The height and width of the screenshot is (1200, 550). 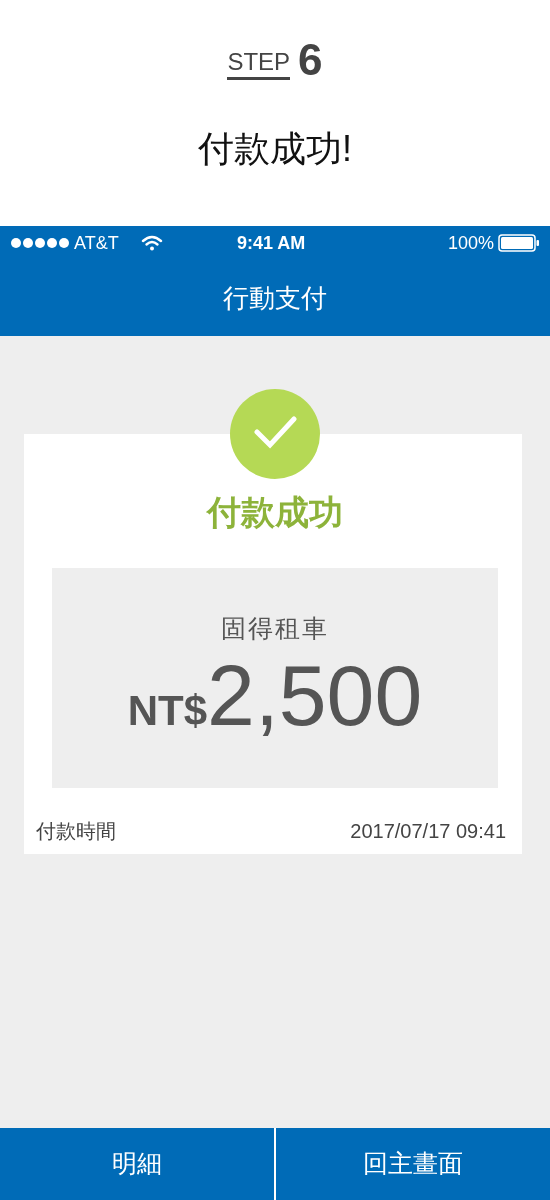 What do you see at coordinates (167, 710) in the screenshot?
I see `currency-label: NT$` at bounding box center [167, 710].